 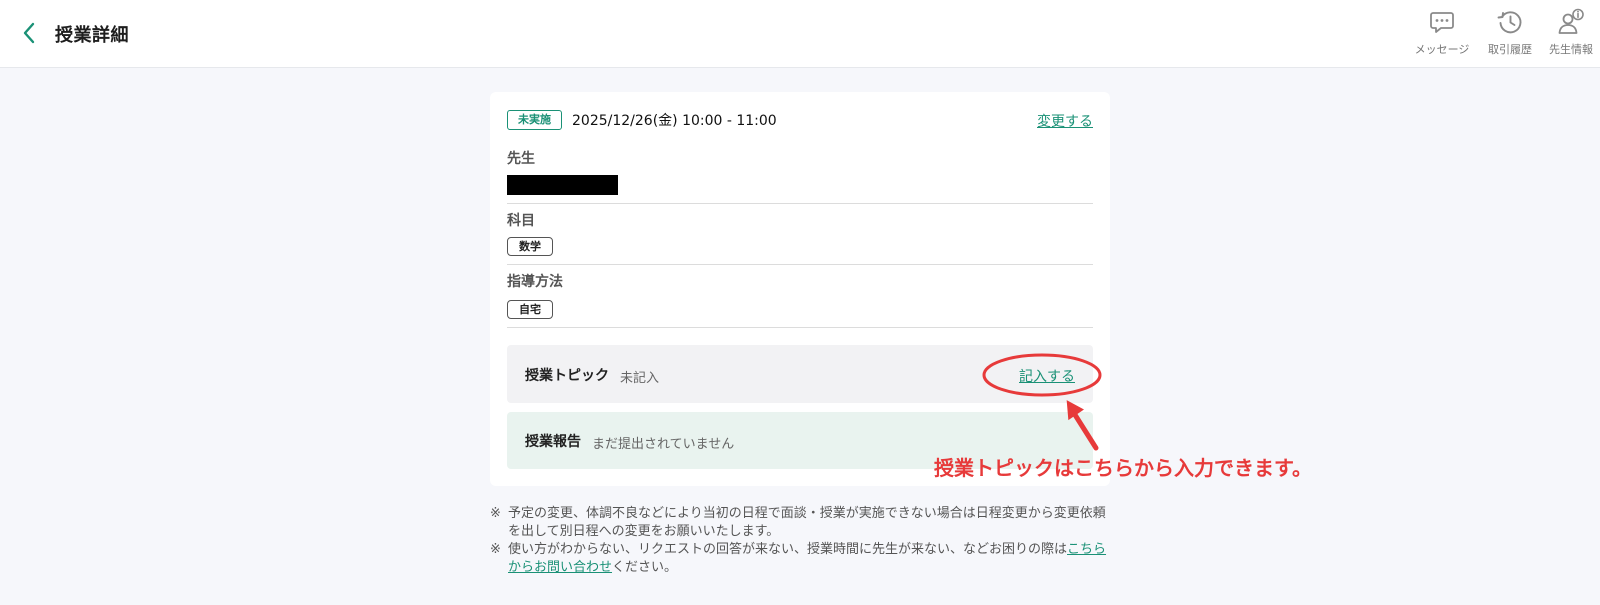 I want to click on method-badge: 自宅, so click(x=530, y=309).